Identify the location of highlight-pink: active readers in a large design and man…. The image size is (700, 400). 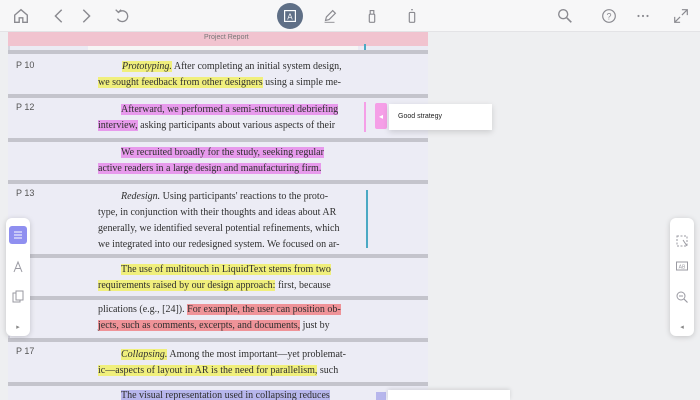
(210, 168).